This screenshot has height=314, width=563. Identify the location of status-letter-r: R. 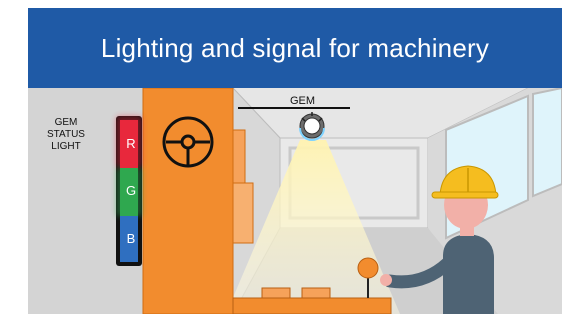
(131, 143).